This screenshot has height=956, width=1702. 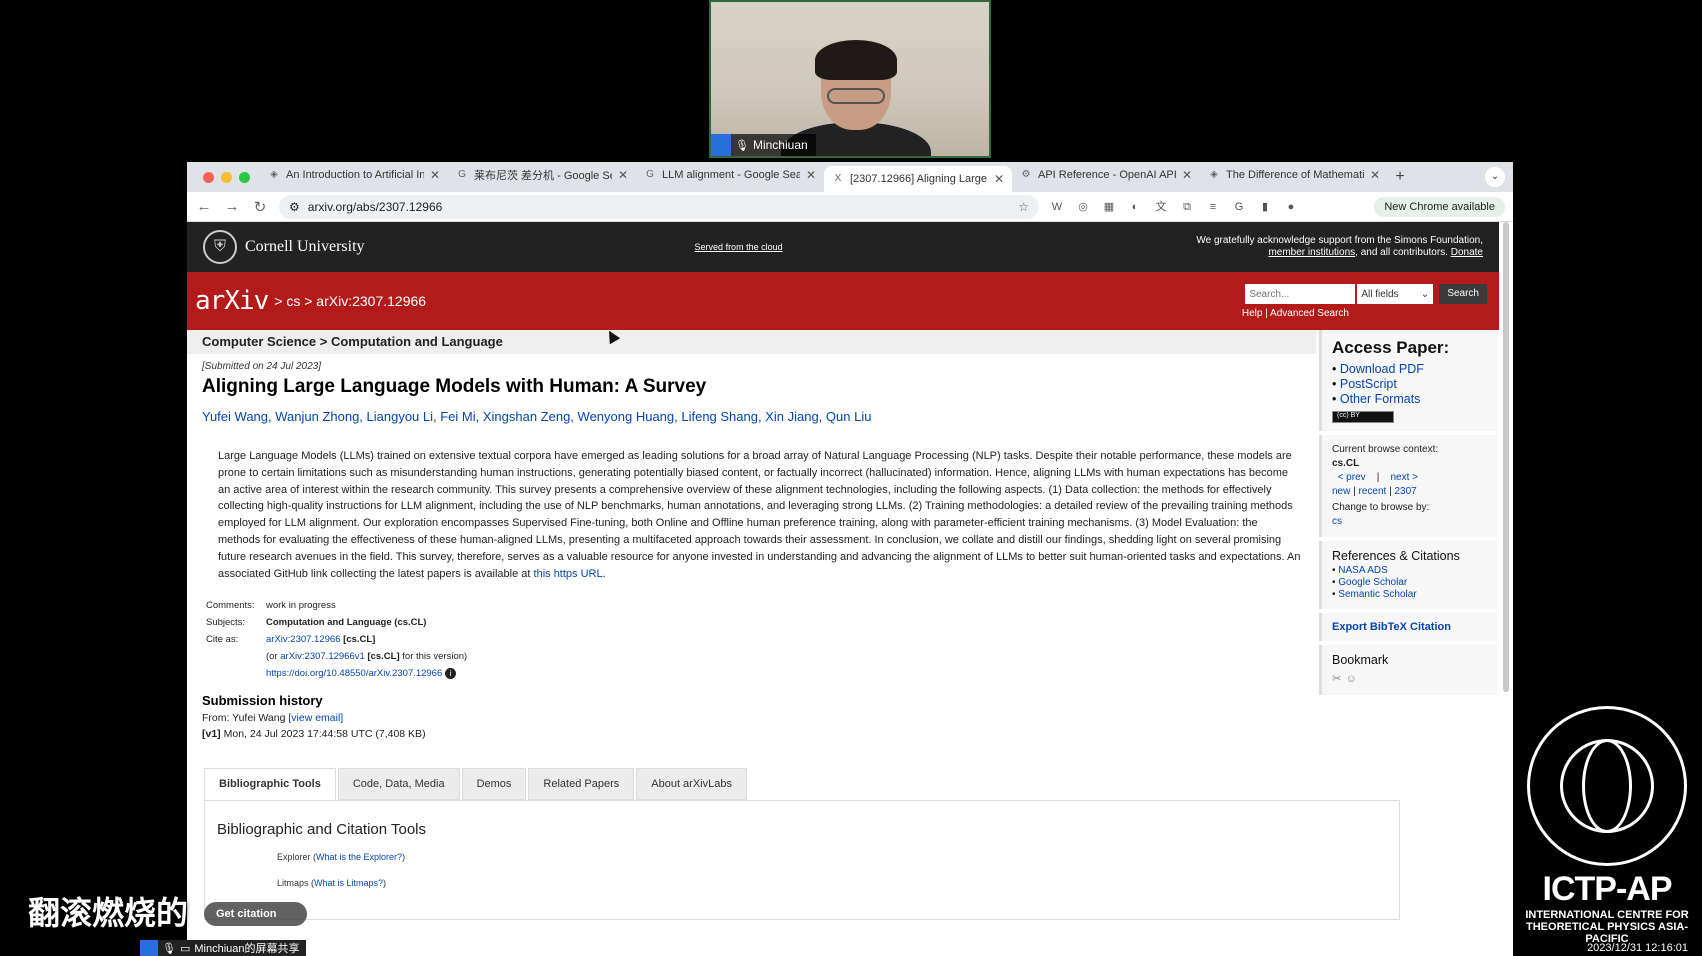 What do you see at coordinates (568, 574) in the screenshot?
I see `github-url-link: this https URL` at bounding box center [568, 574].